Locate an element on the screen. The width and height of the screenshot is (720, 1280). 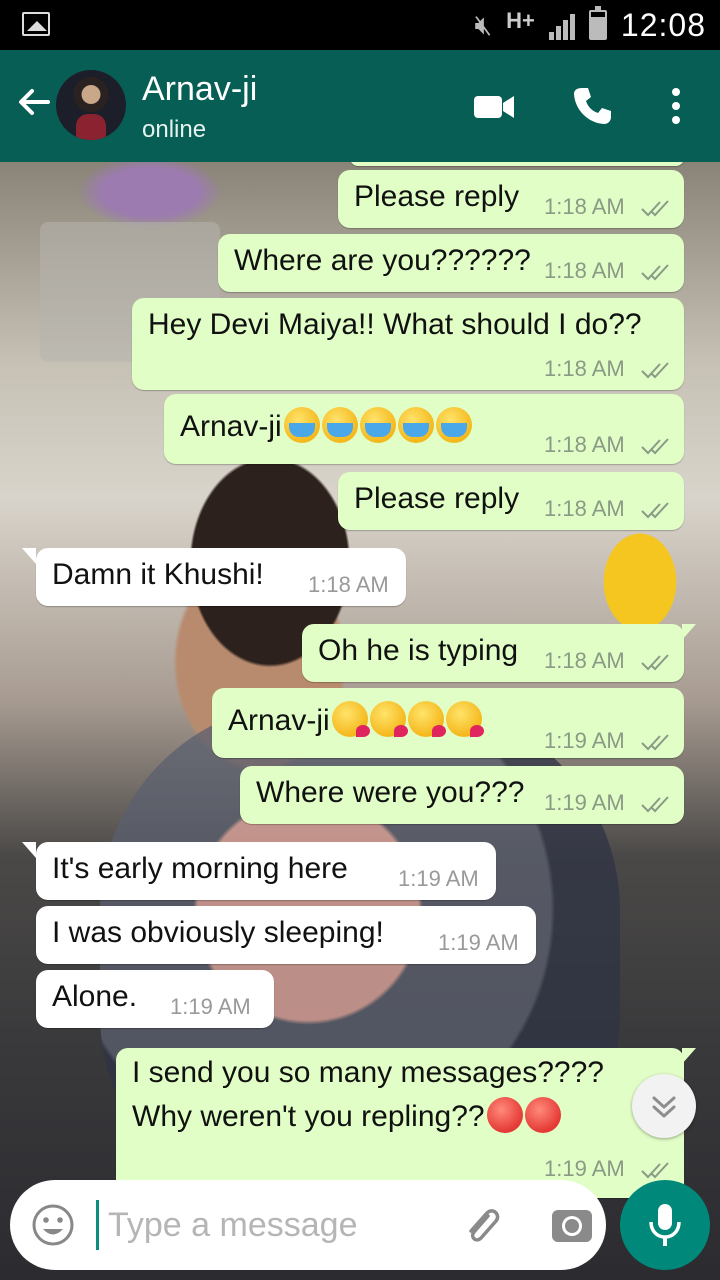
message-bubble-out: Arnav-ji 1:18 AM is located at coordinates (424, 429).